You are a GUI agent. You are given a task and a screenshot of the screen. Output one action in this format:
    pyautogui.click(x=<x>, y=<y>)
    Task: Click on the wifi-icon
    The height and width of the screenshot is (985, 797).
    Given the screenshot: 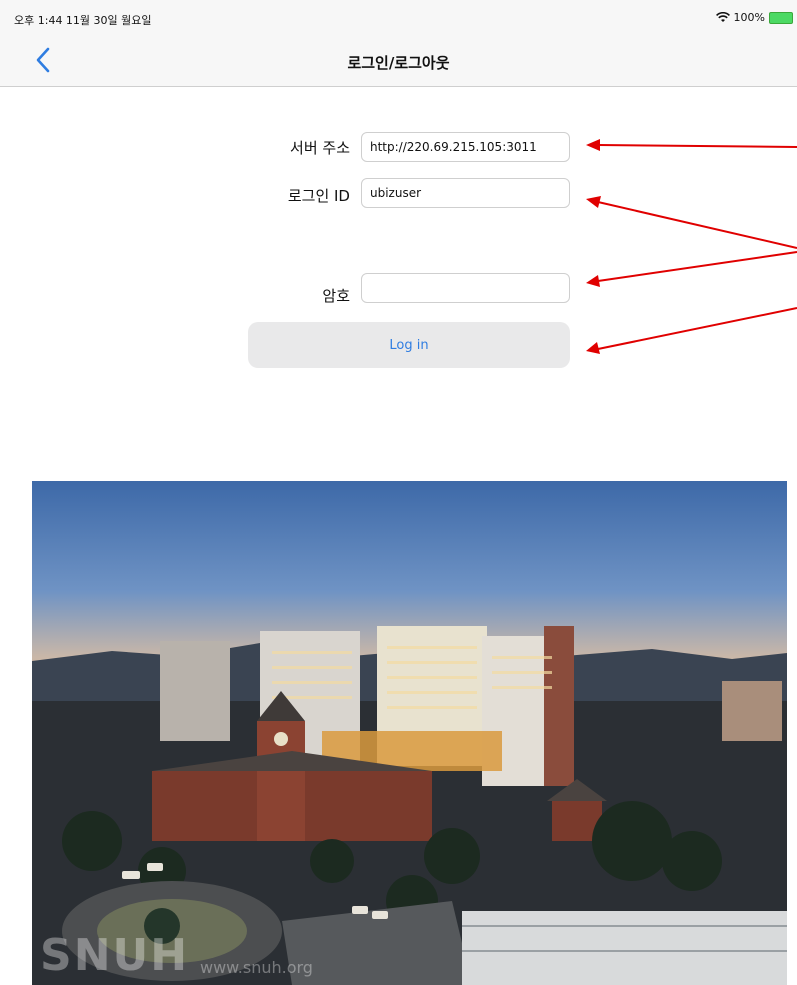 What is the action you would take?
    pyautogui.click(x=722, y=17)
    